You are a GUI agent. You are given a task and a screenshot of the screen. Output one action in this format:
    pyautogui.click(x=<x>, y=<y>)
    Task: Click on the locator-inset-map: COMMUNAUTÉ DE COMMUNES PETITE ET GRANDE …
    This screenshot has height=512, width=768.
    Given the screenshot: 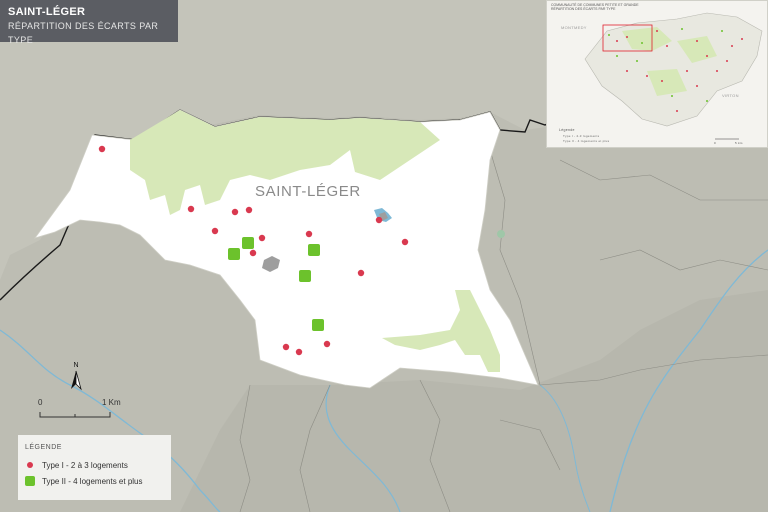 What is the action you would take?
    pyautogui.click(x=657, y=74)
    